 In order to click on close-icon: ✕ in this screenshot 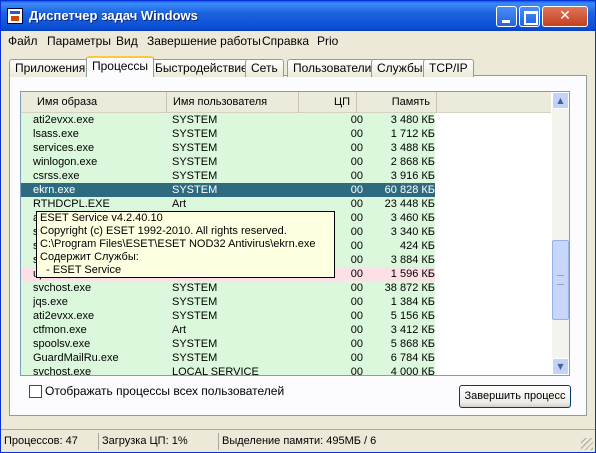, I will do `click(565, 16)`.